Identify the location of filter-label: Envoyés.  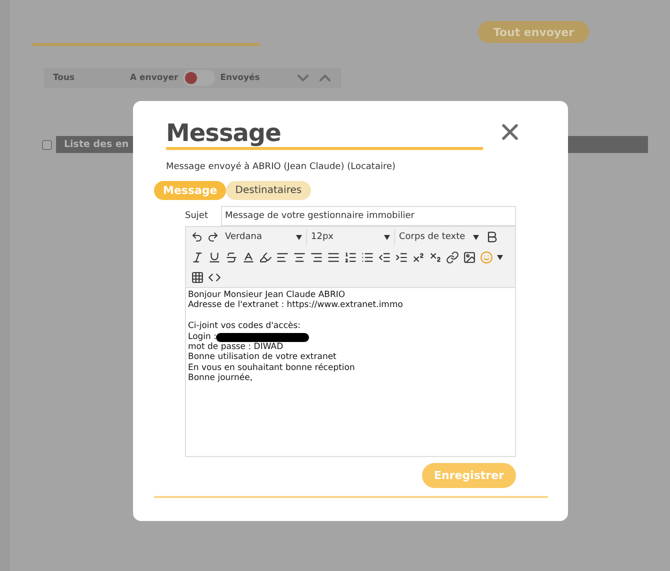
(240, 78).